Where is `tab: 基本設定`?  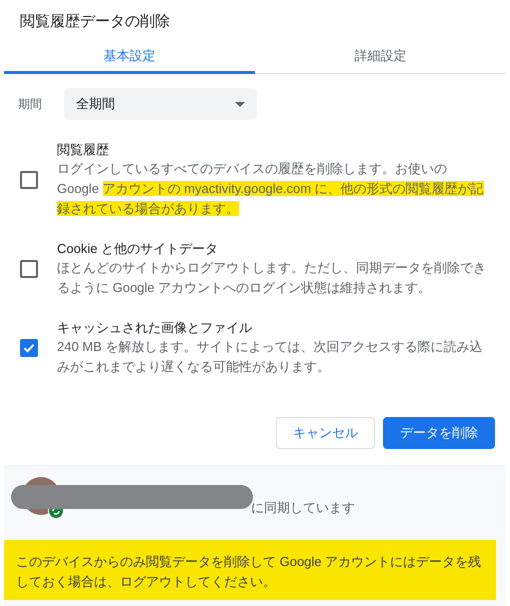 tab: 基本設定 is located at coordinates (129, 57).